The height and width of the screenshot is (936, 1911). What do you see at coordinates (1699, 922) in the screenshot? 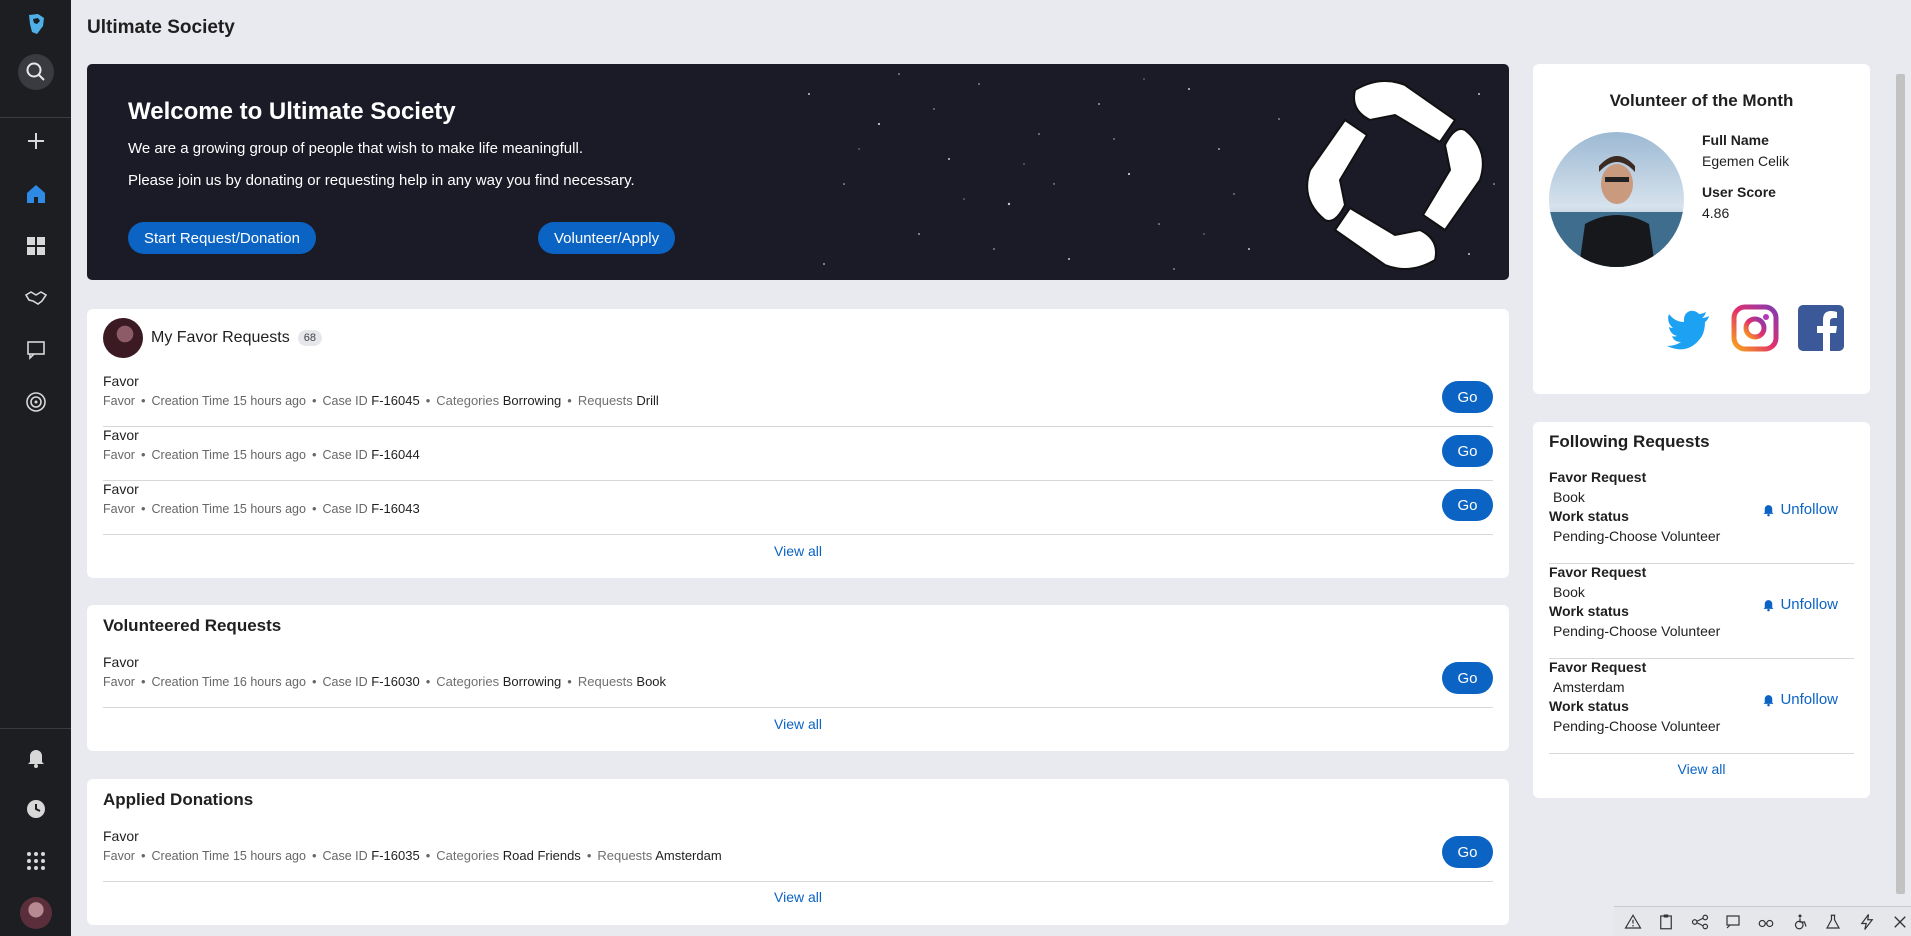
I see `share-icon` at bounding box center [1699, 922].